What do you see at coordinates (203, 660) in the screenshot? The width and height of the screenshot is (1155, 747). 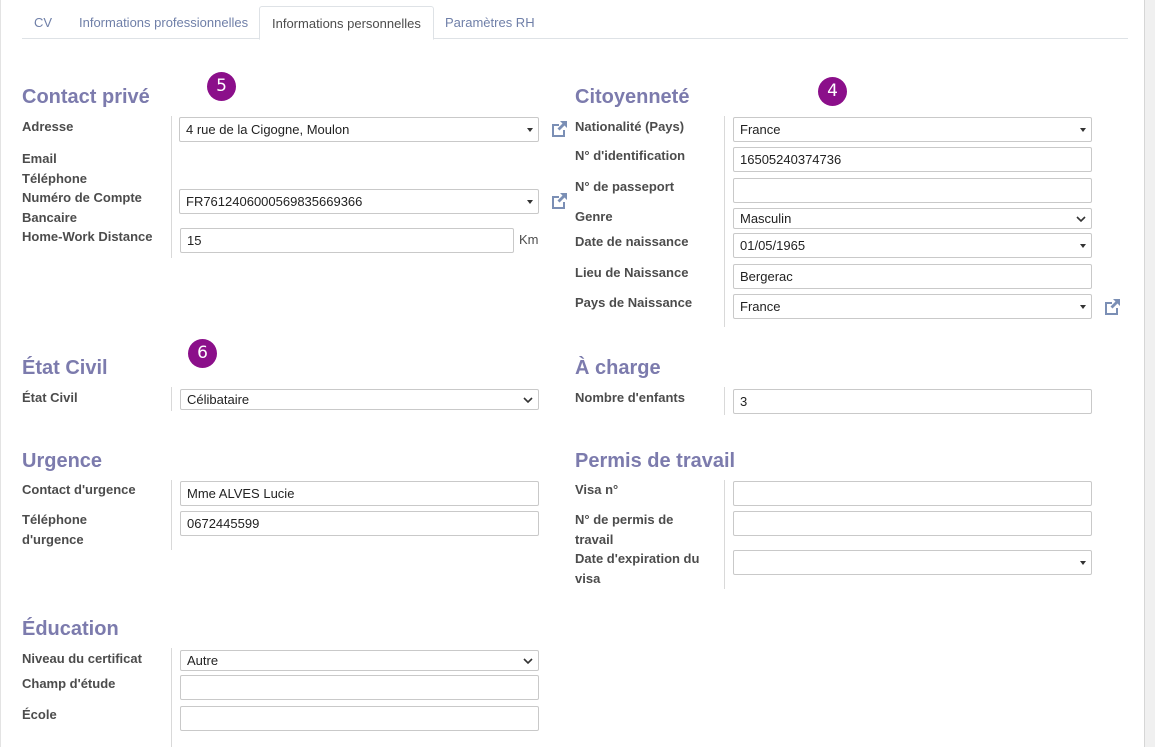 I see `certificate-level-value: Autre` at bounding box center [203, 660].